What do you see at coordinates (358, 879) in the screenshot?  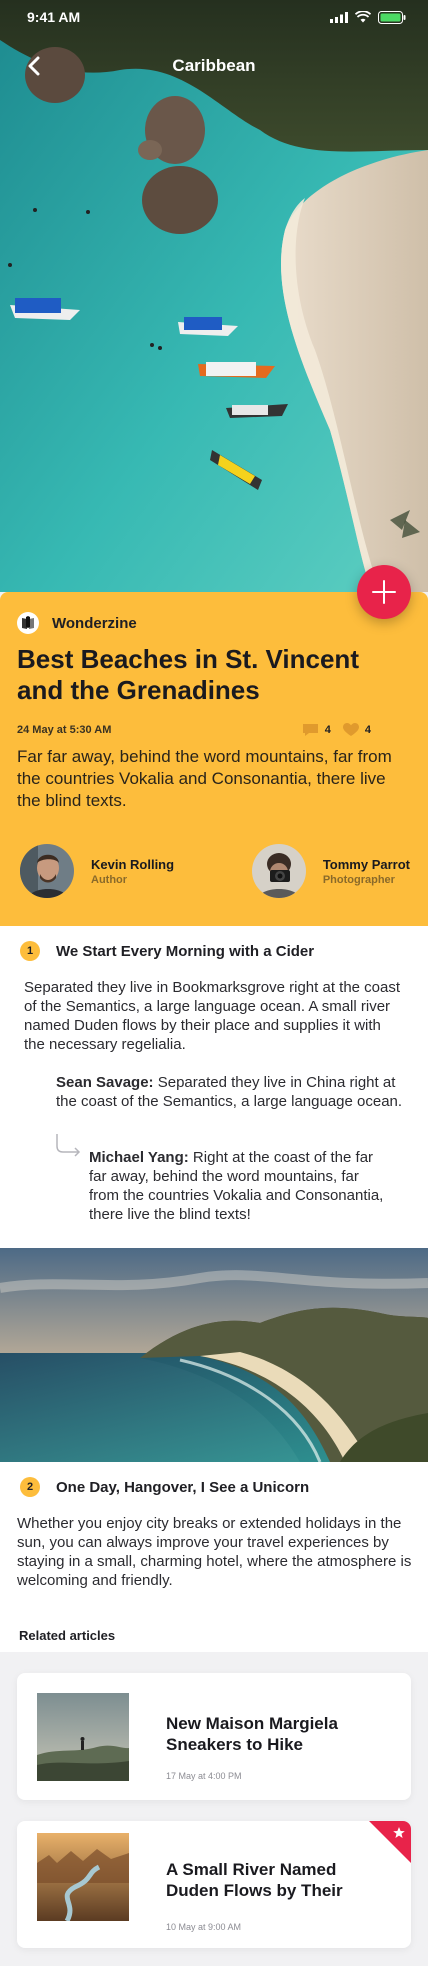 I see `contributor-role: Photographer` at bounding box center [358, 879].